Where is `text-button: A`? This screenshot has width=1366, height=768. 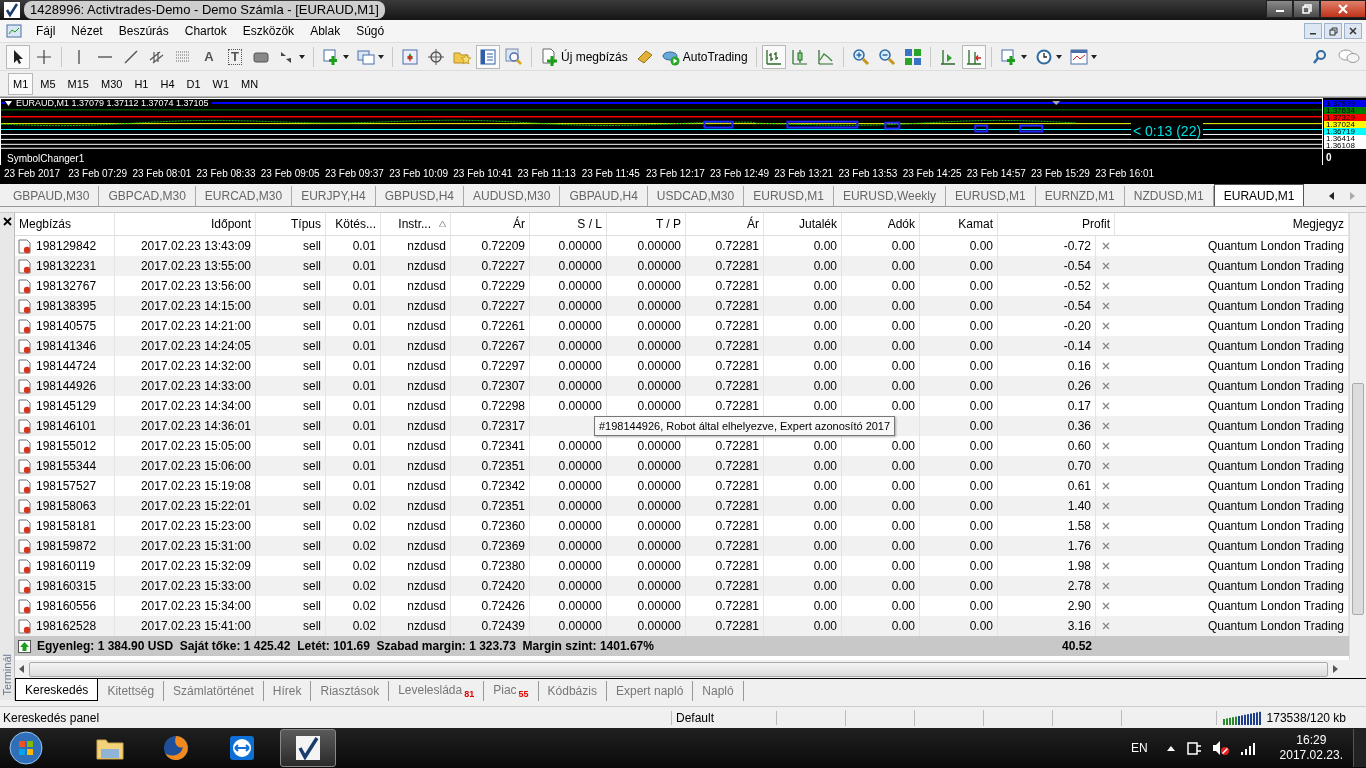
text-button: A is located at coordinates (209, 56).